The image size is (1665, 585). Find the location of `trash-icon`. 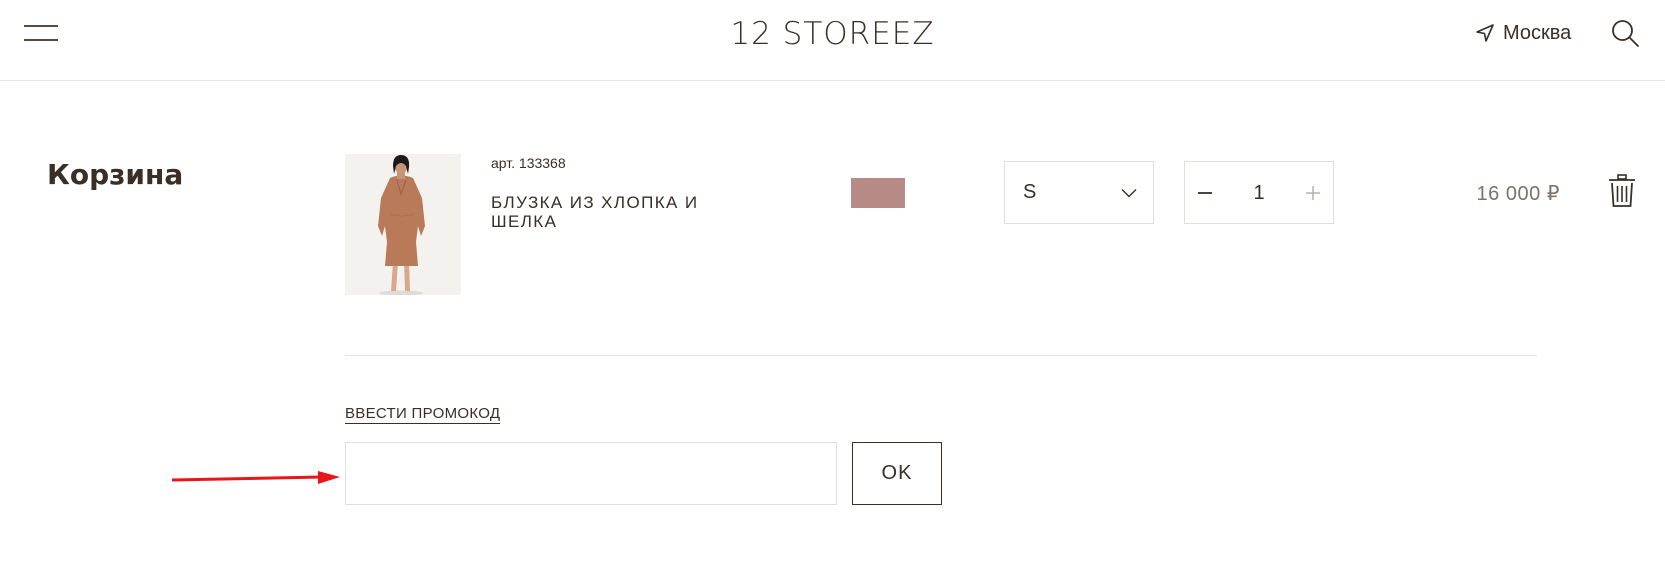

trash-icon is located at coordinates (1622, 191).